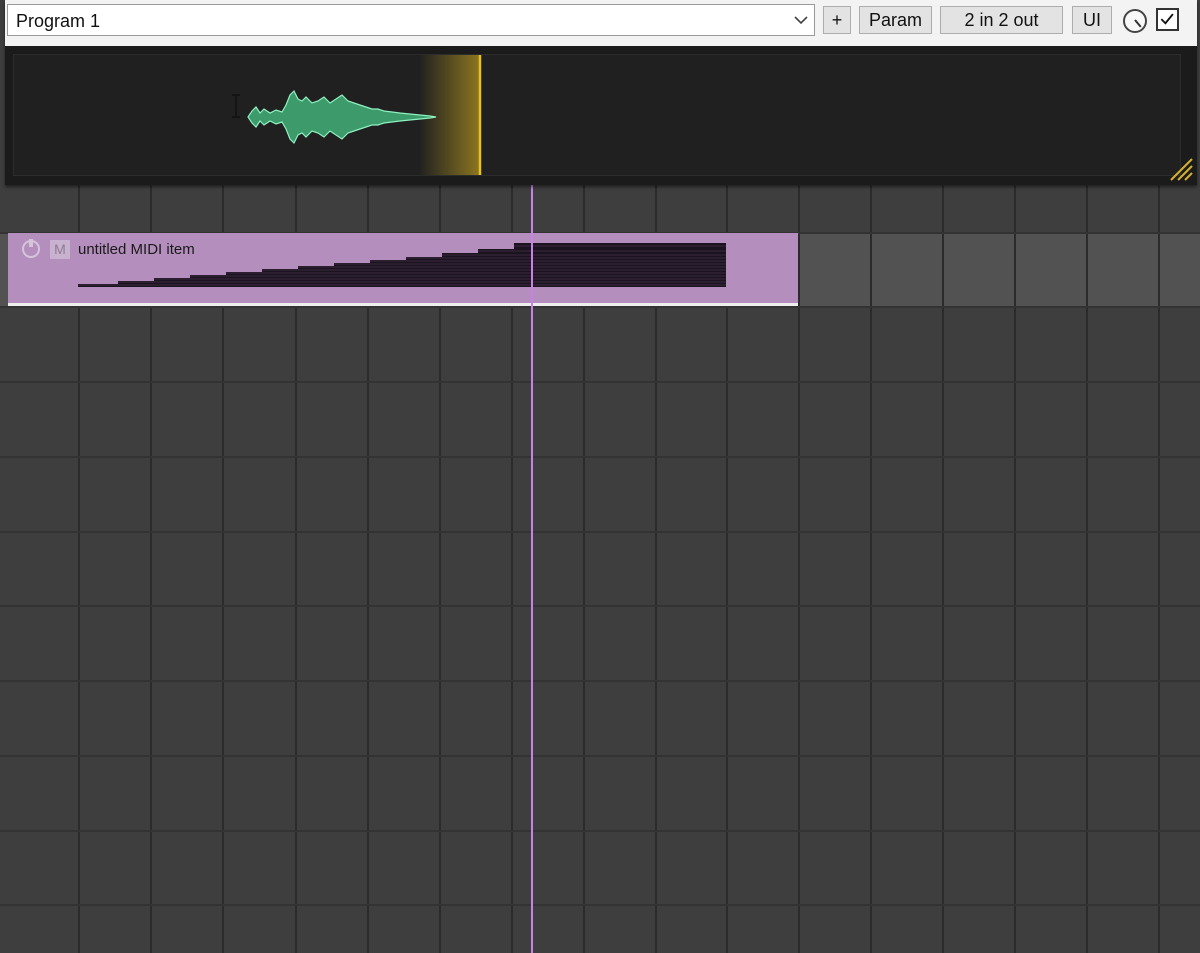 The image size is (1200, 953). Describe the element at coordinates (1180, 168) in the screenshot. I see `resize-grip-icon` at that location.